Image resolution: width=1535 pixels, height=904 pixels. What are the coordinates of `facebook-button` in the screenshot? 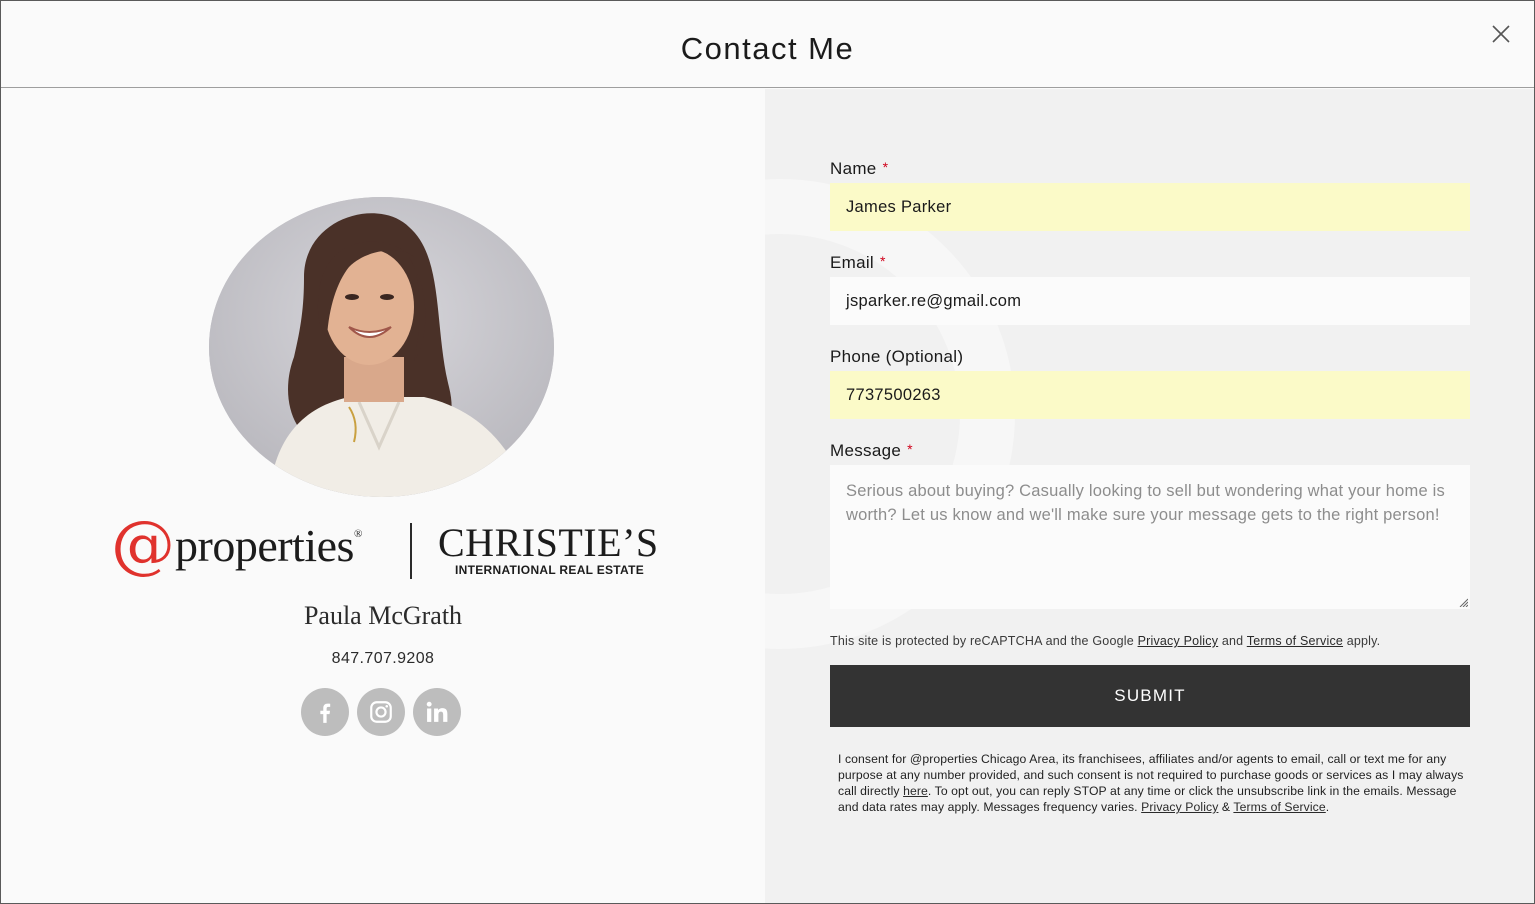 It's located at (325, 712).